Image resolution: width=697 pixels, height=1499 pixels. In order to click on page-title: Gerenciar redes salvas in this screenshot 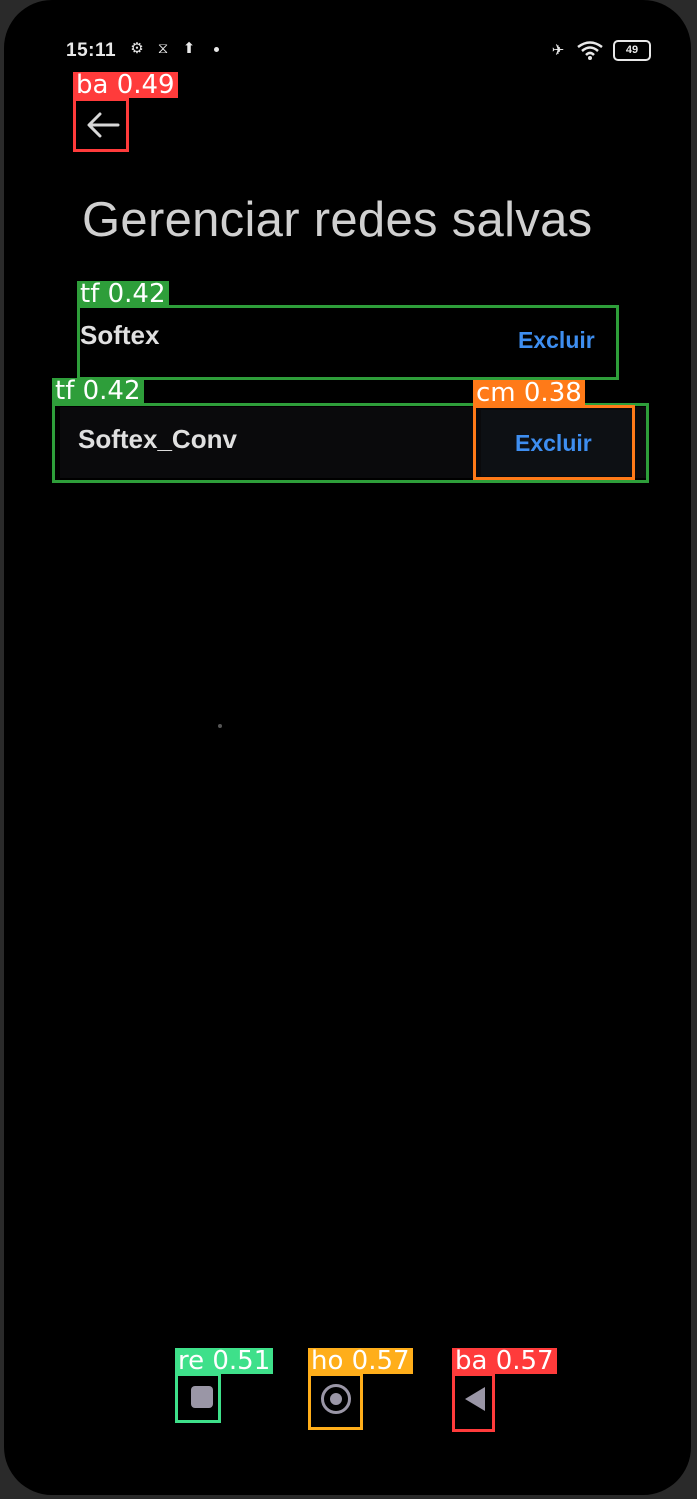, I will do `click(337, 220)`.